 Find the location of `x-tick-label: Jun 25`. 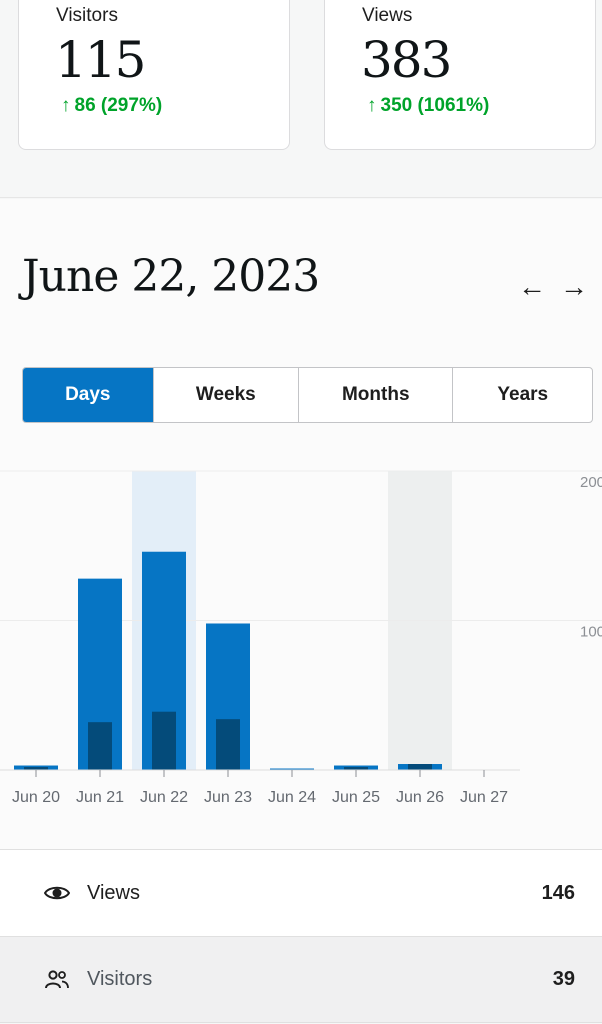

x-tick-label: Jun 25 is located at coordinates (356, 797).